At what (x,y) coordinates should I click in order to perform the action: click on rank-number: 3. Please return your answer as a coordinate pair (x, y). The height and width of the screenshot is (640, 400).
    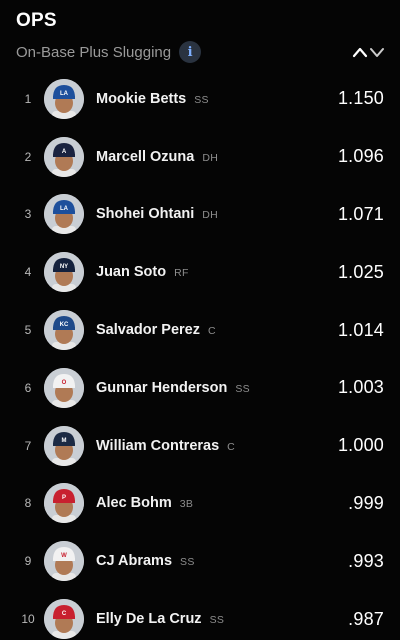
    Looking at the image, I should click on (28, 214).